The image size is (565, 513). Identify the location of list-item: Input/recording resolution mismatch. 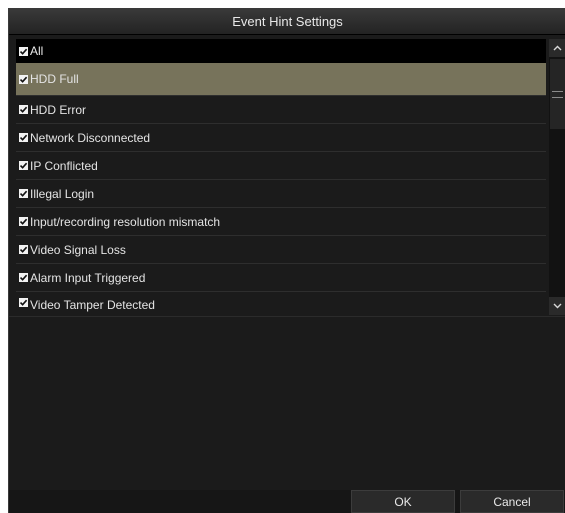
(281, 222).